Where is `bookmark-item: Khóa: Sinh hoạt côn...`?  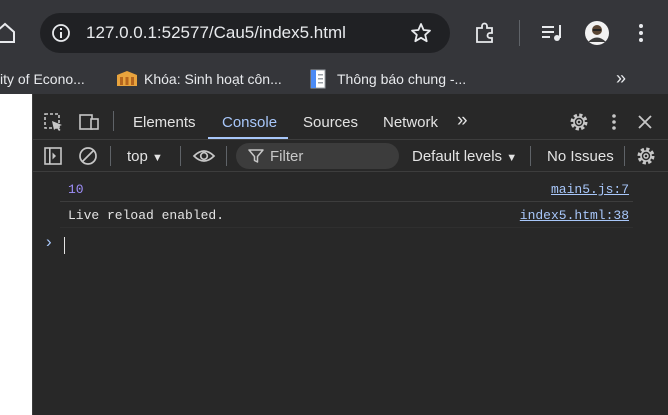
bookmark-item: Khóa: Sinh hoạt côn... is located at coordinates (213, 79).